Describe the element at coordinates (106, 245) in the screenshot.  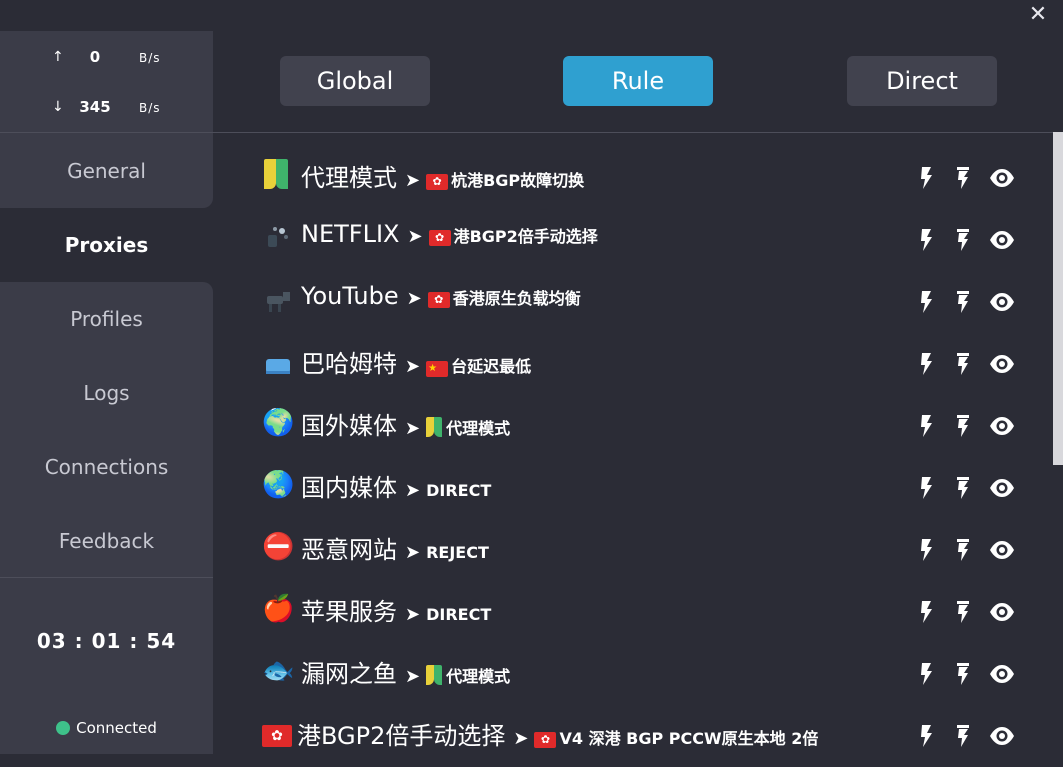
I see `nav-item-proxies: Proxies` at that location.